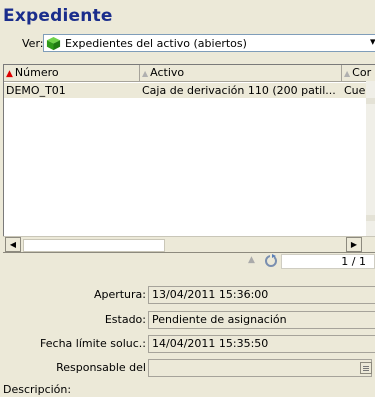 This screenshot has height=397, width=375. Describe the element at coordinates (362, 72) in the screenshot. I see `column-header-label: Cor` at that location.